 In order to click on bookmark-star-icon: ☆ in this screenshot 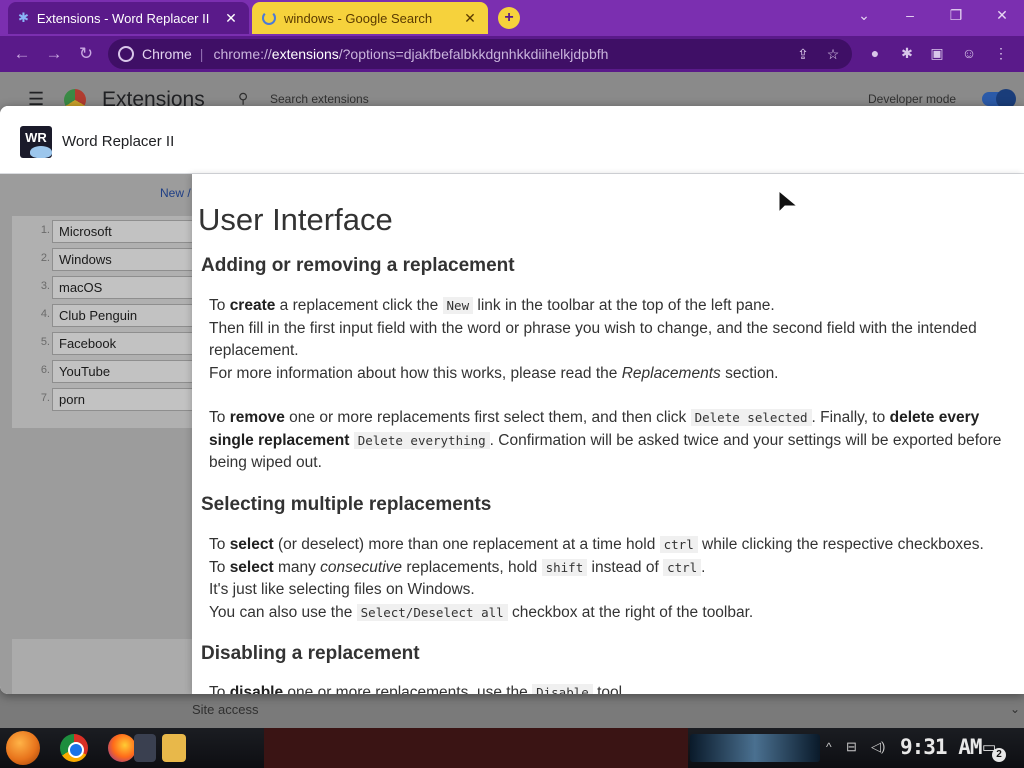, I will do `click(833, 54)`.